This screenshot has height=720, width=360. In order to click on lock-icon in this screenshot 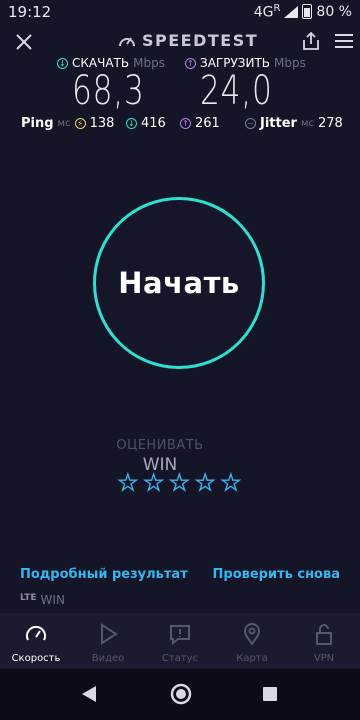, I will do `click(324, 634)`.